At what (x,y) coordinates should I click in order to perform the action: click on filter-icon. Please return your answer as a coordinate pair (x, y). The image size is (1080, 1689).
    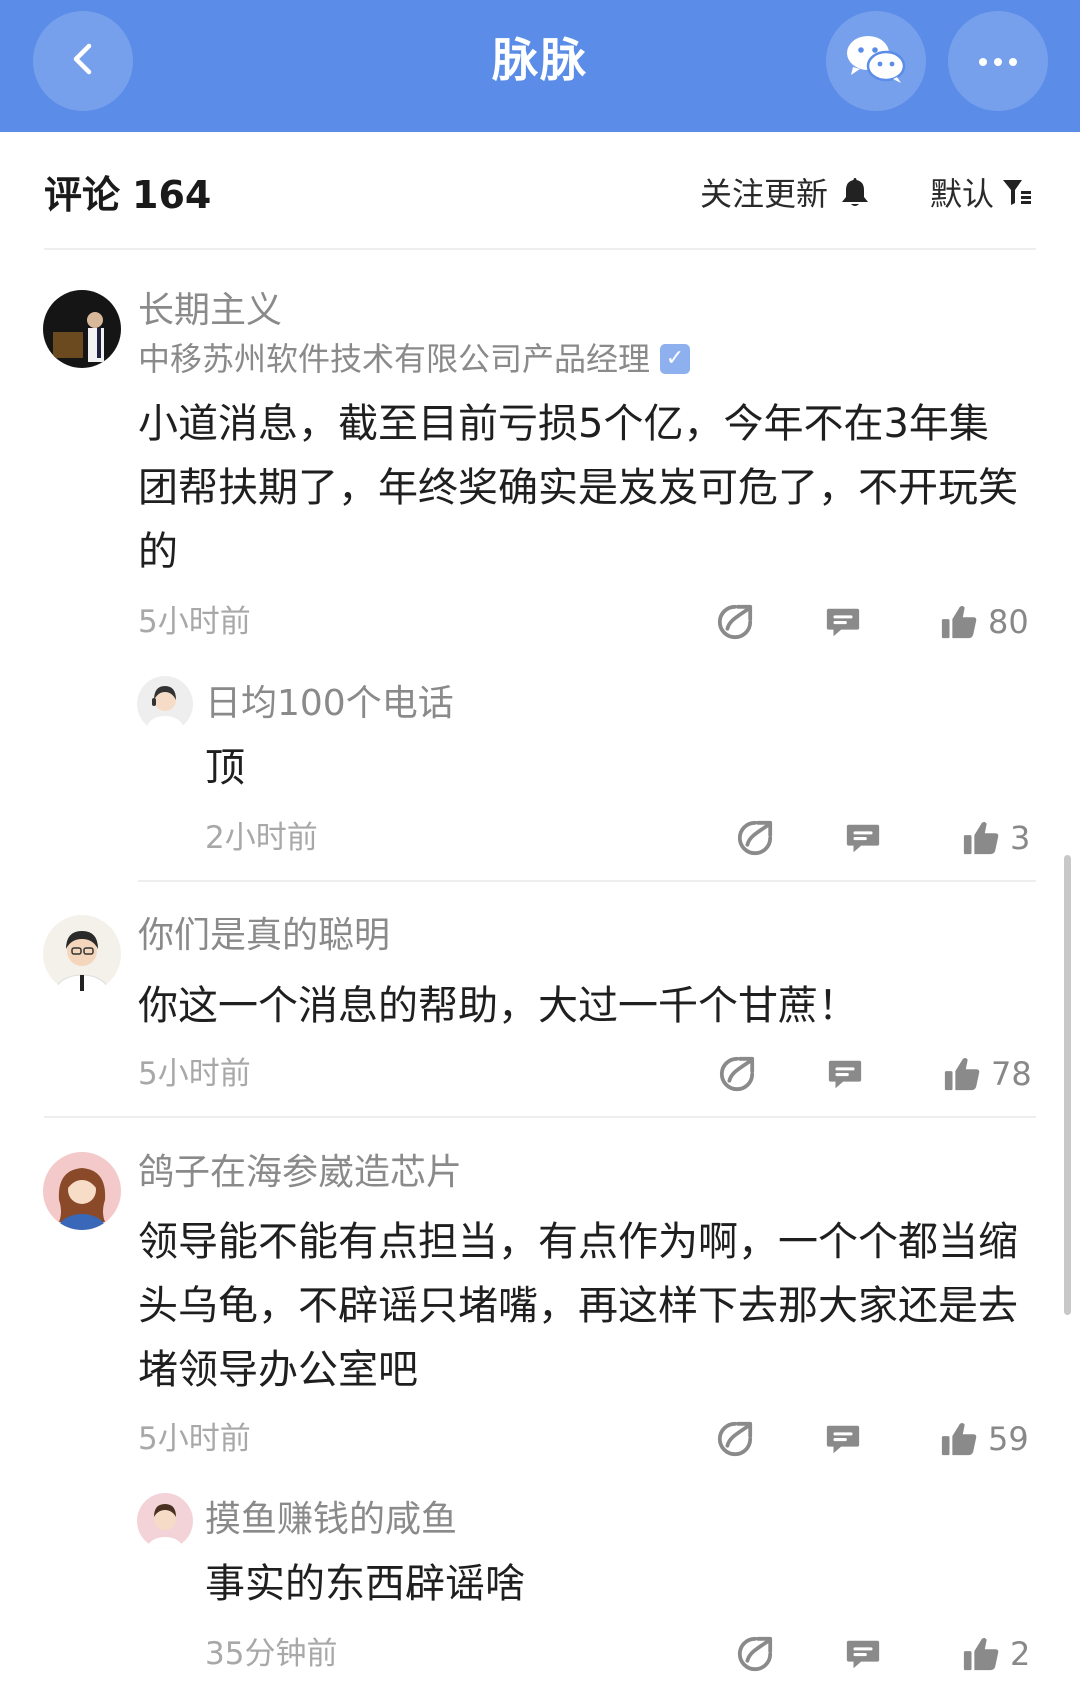
    Looking at the image, I should click on (1017, 194).